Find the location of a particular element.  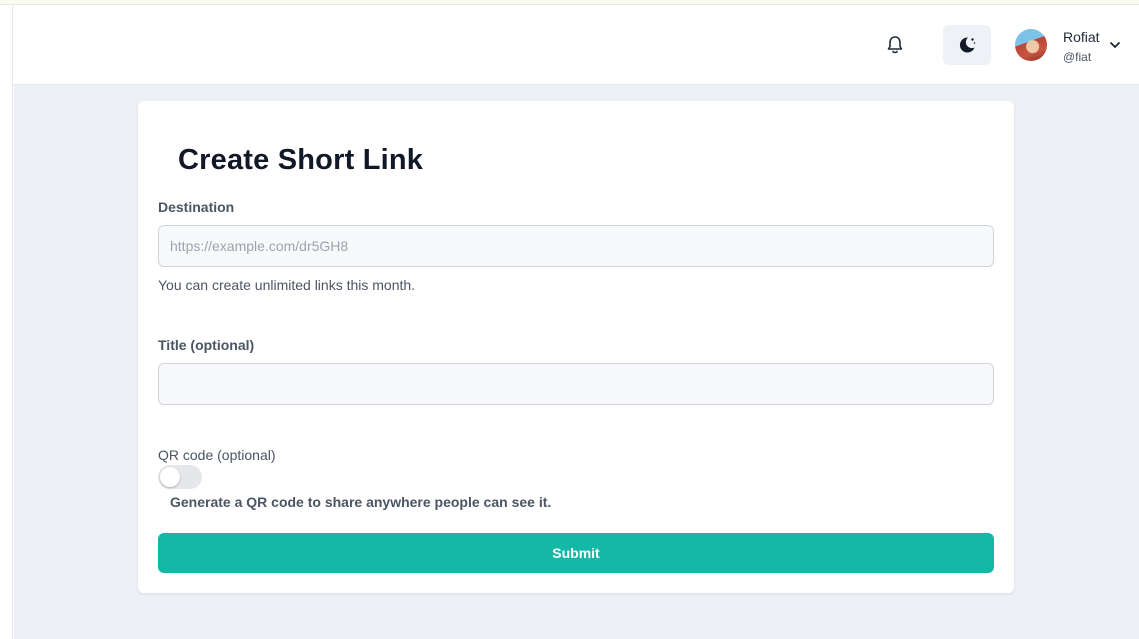

user-name: Rofiat is located at coordinates (1081, 37).